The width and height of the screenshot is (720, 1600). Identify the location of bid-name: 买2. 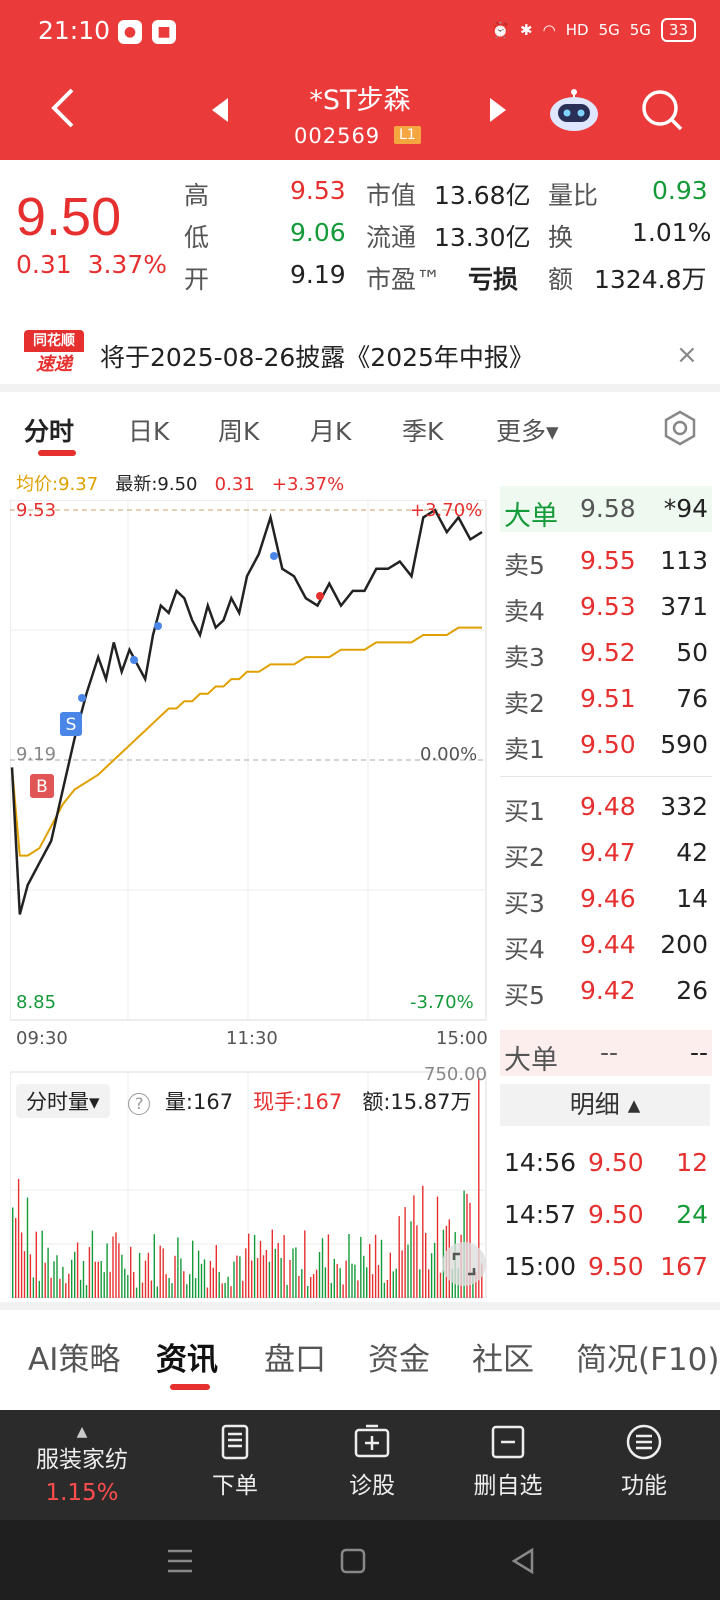
(524, 857).